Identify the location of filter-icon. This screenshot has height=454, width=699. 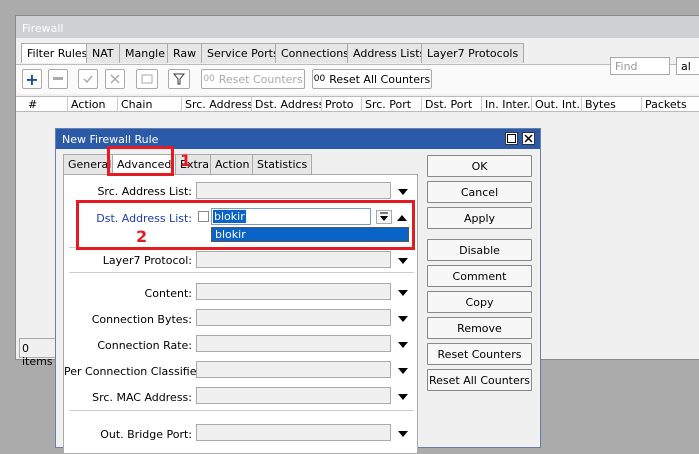
(179, 79).